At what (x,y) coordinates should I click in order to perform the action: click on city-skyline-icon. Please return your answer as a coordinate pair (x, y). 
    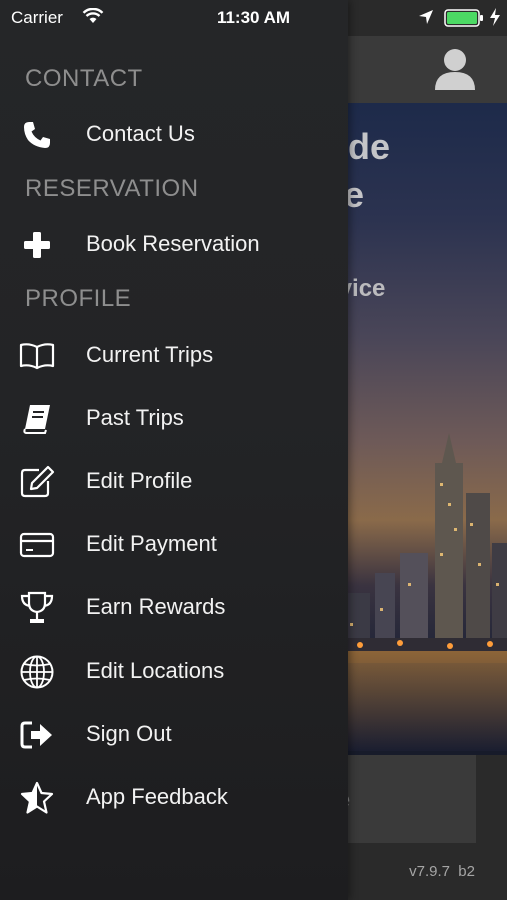
    Looking at the image, I should click on (418, 548).